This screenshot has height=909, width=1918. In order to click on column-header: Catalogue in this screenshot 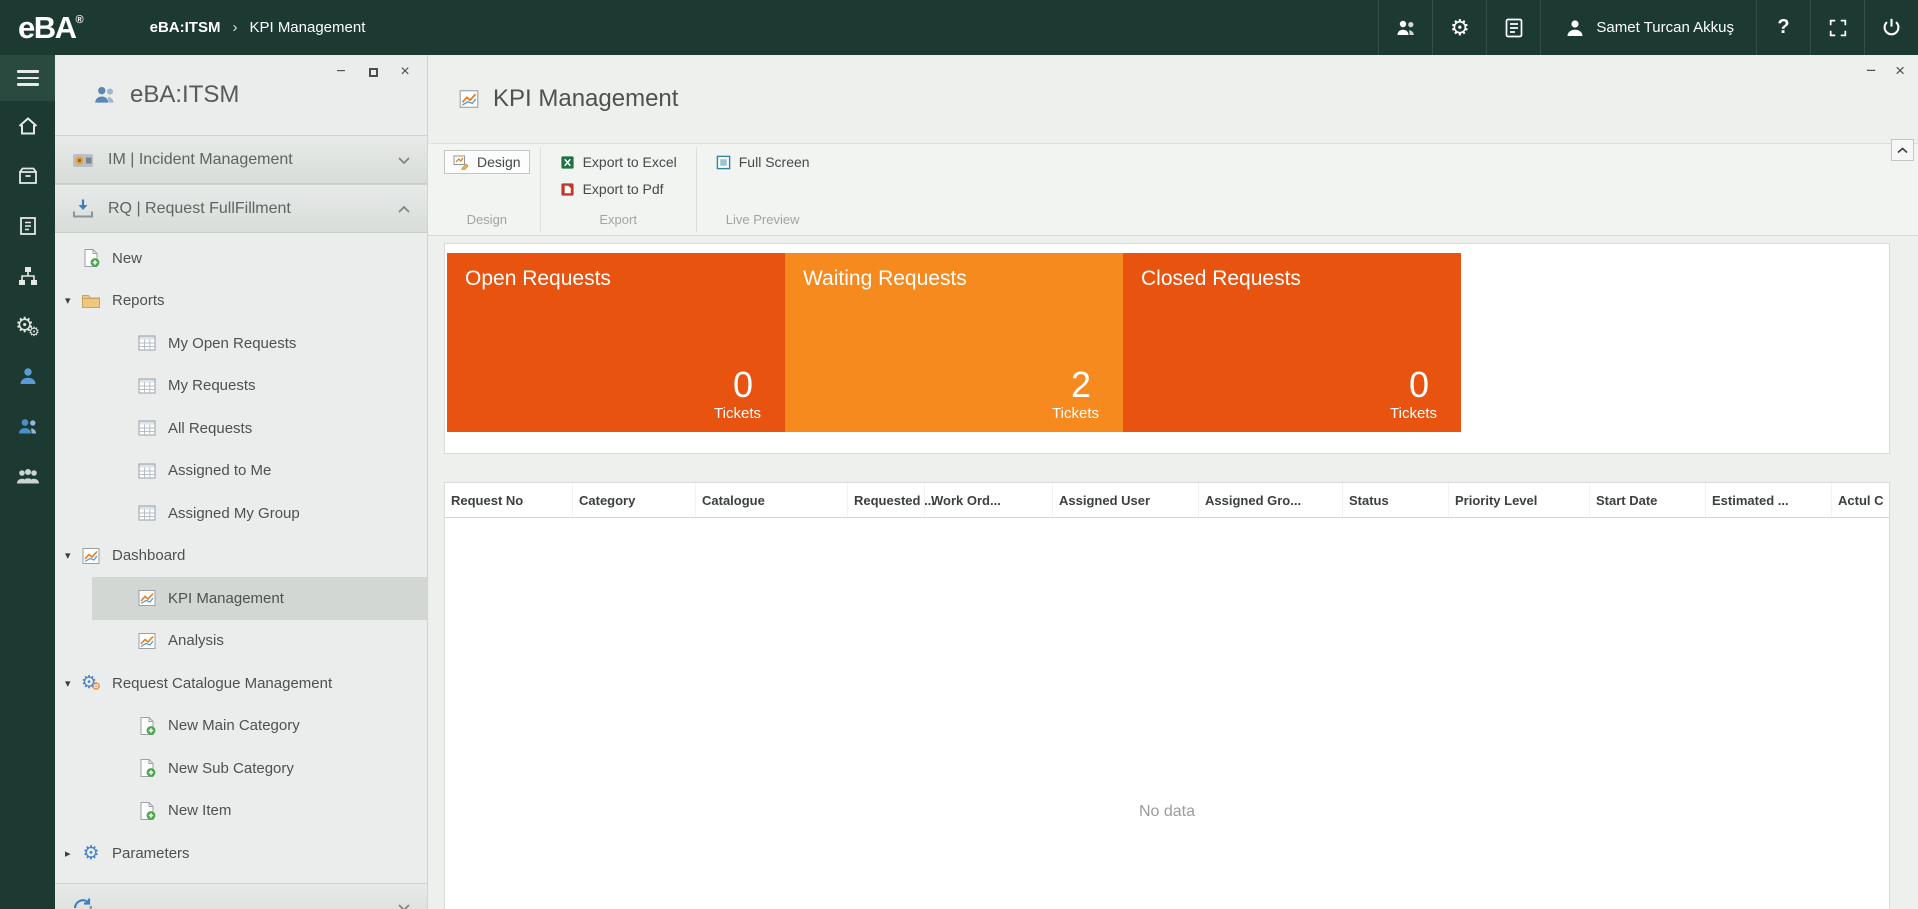, I will do `click(772, 500)`.